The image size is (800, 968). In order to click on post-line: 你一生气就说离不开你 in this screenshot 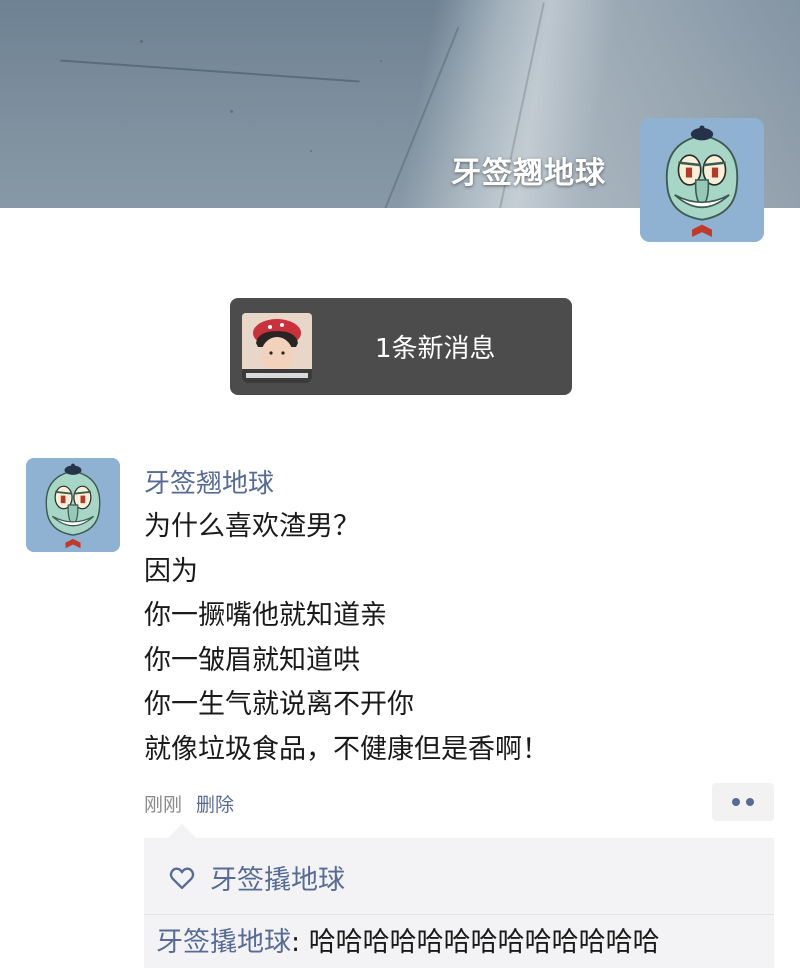, I will do `click(279, 704)`.